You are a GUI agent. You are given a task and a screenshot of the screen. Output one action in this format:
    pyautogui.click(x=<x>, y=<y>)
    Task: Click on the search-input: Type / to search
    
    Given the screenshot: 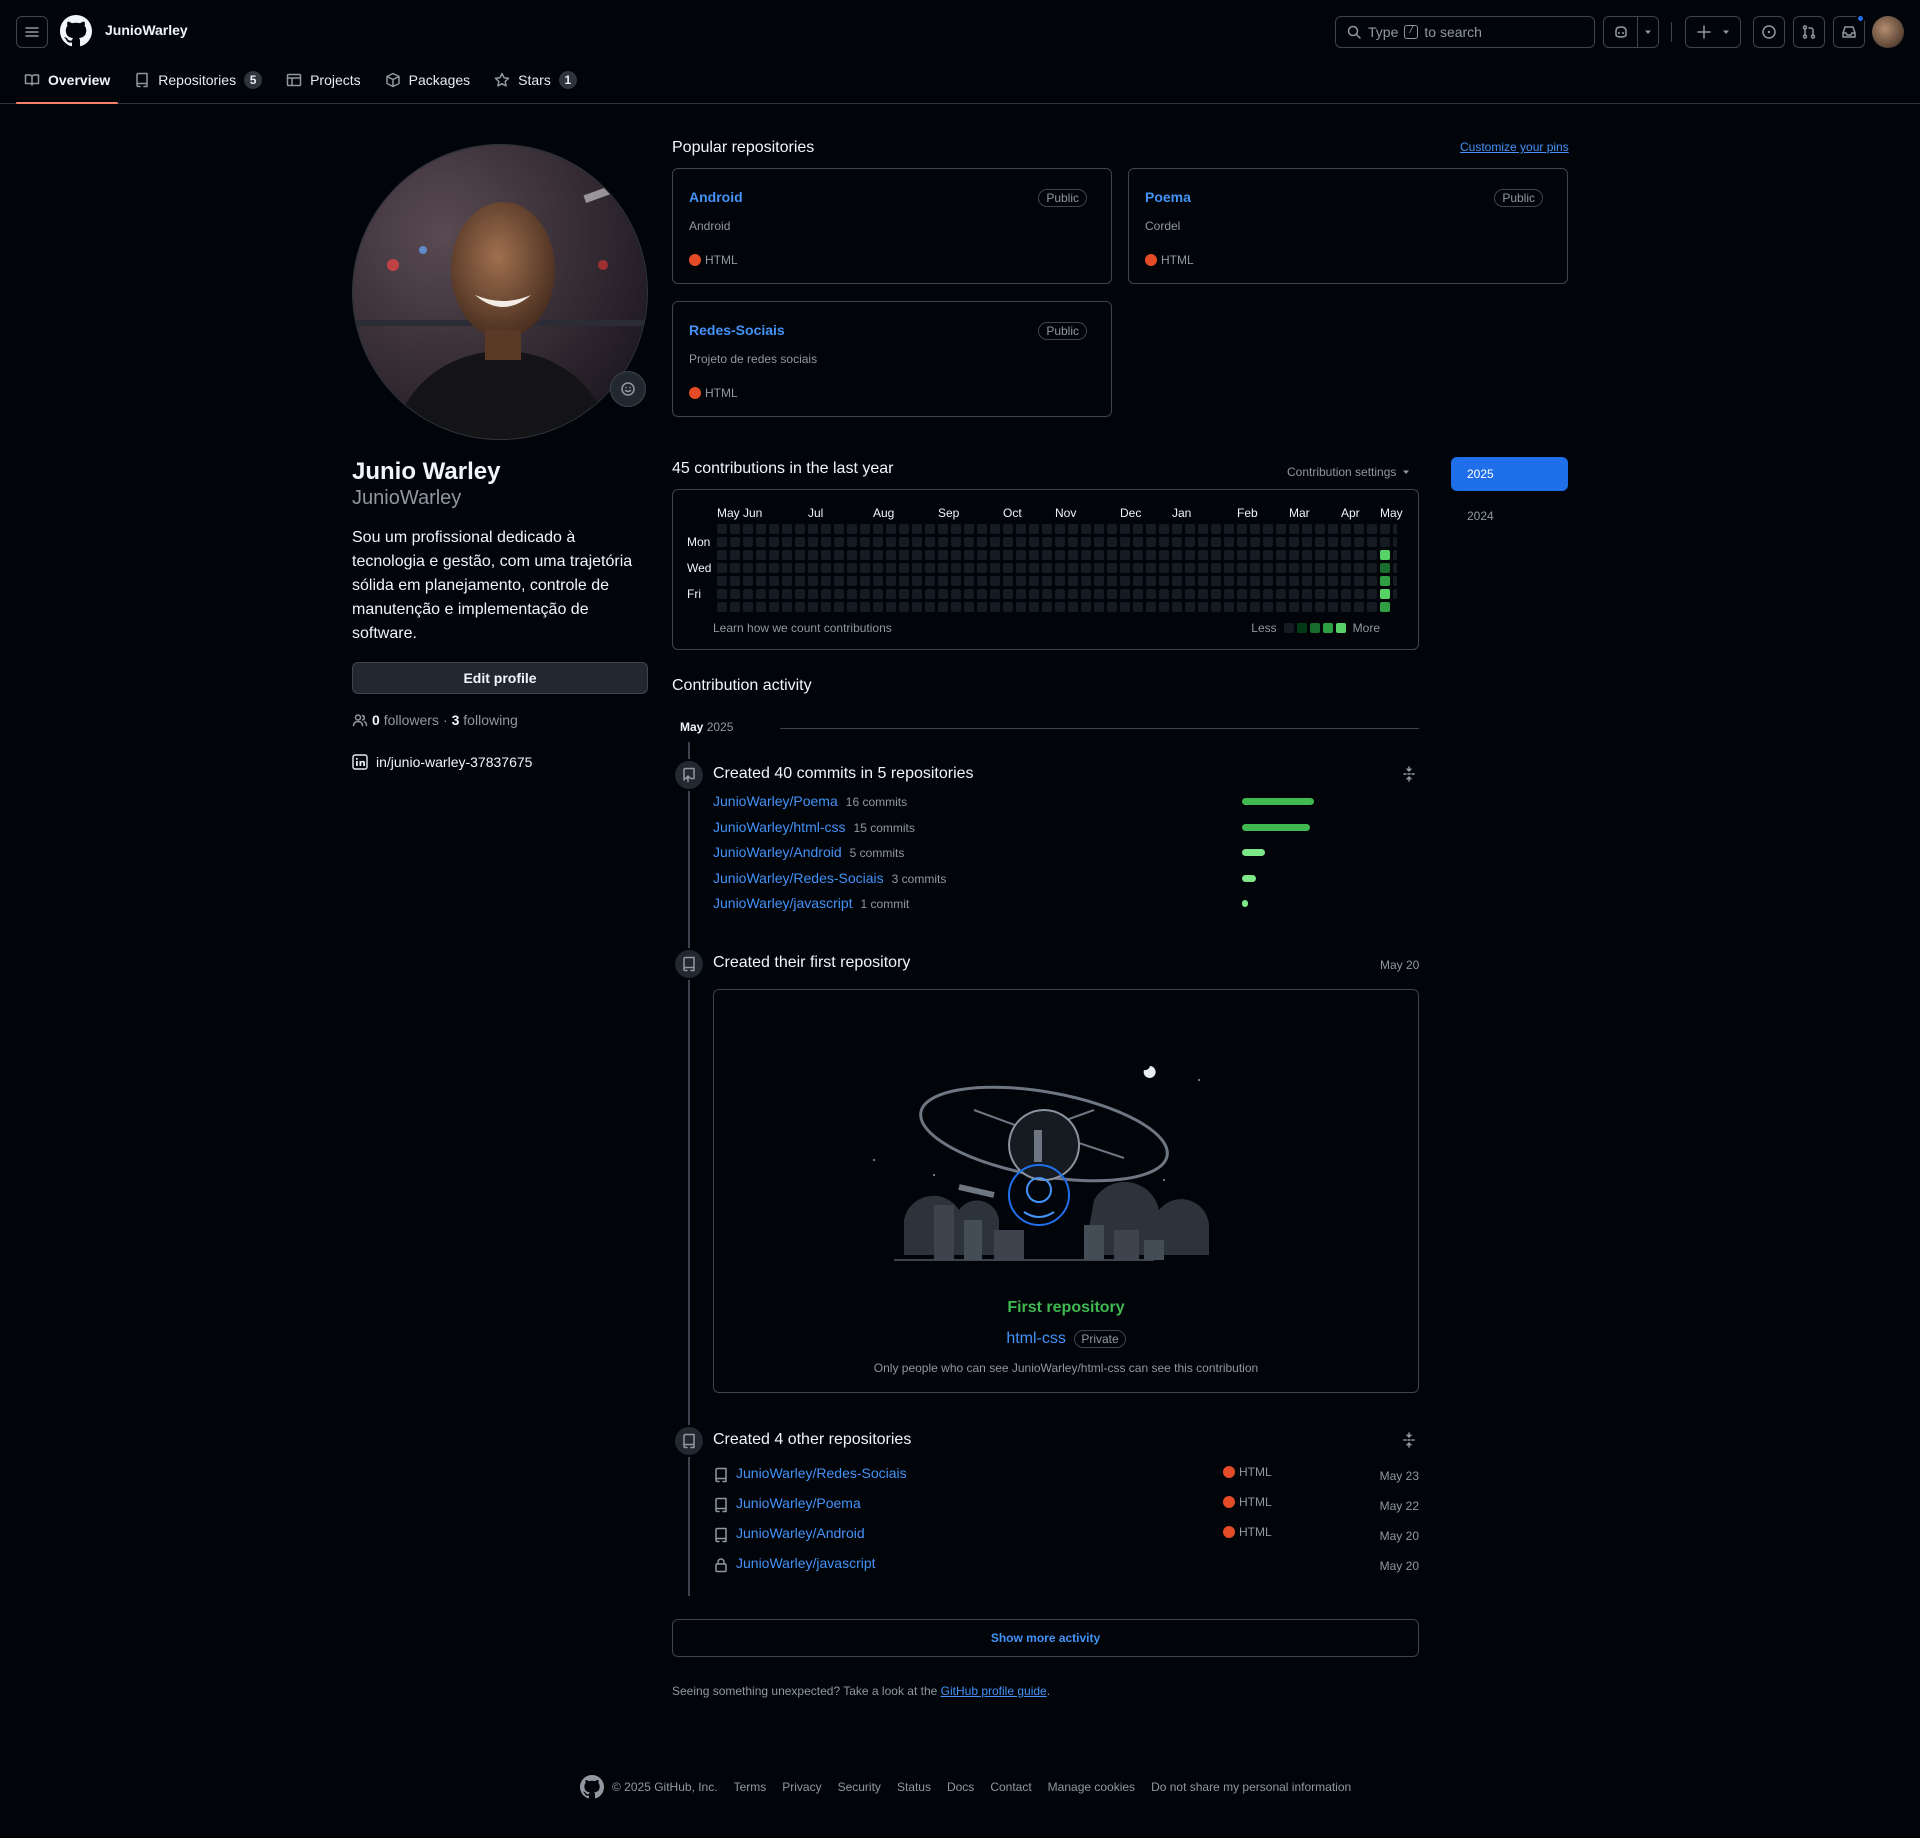 What is the action you would take?
    pyautogui.click(x=1465, y=32)
    